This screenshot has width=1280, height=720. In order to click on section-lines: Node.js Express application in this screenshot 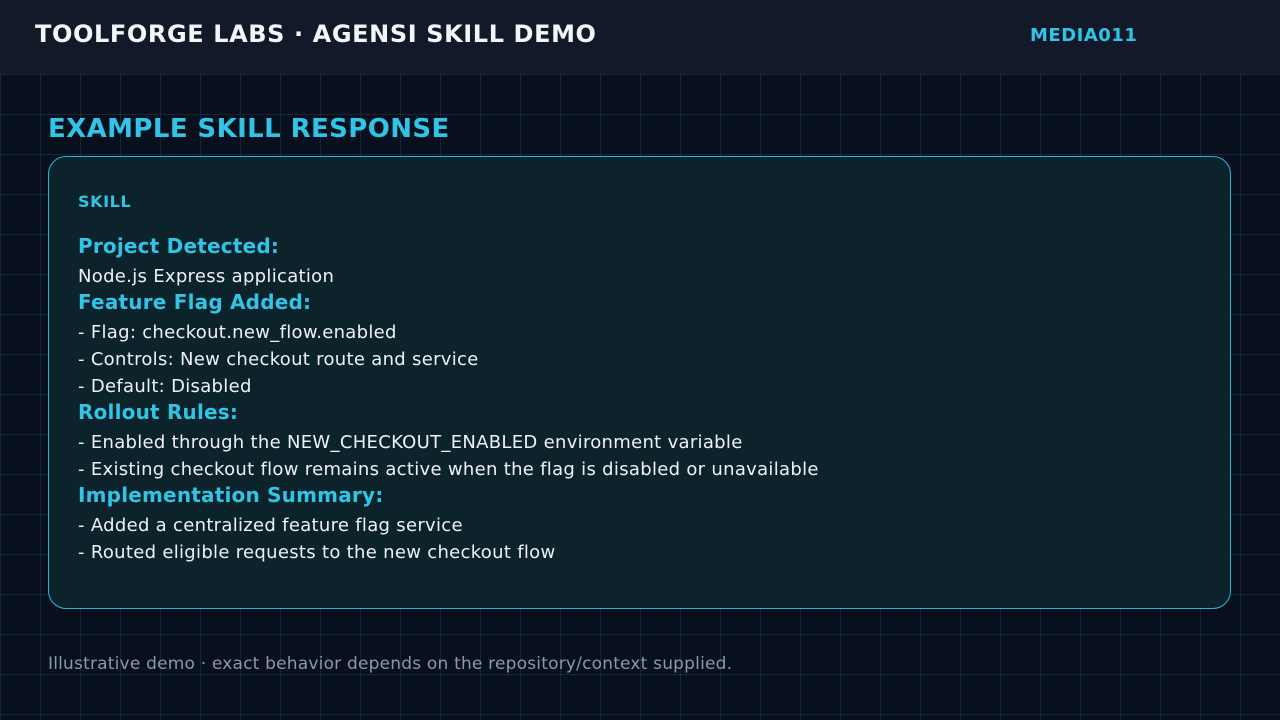, I will do `click(644, 276)`.